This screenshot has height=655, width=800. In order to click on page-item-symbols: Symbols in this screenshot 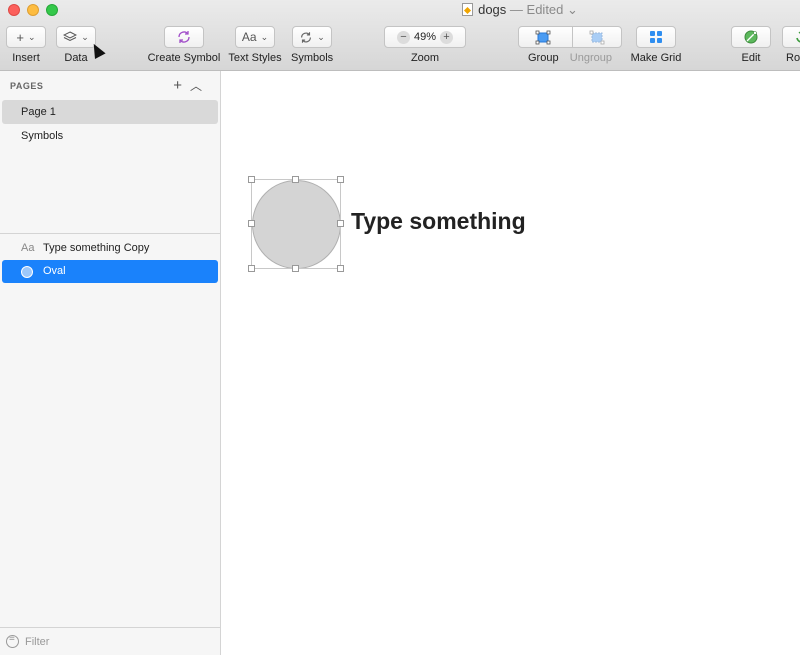, I will do `click(110, 136)`.